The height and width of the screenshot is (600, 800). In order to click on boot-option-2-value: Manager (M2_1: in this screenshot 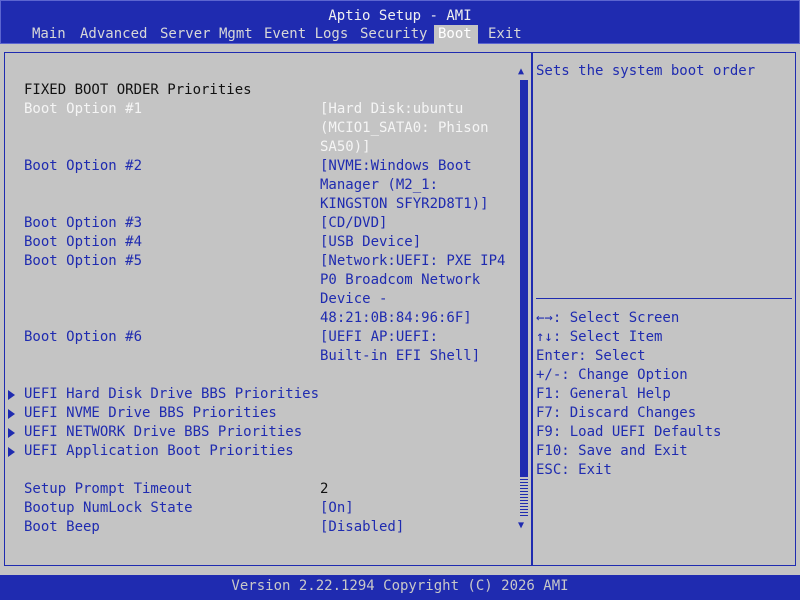, I will do `click(379, 185)`.